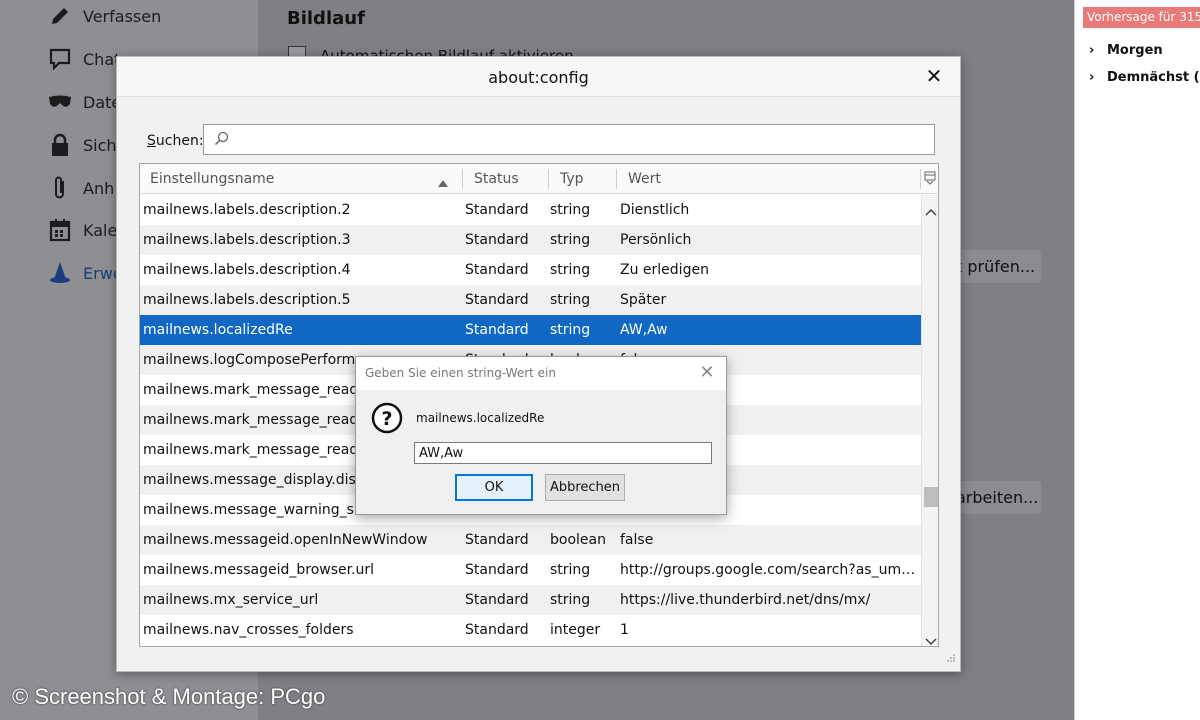  Describe the element at coordinates (248, 630) in the screenshot. I see `pref-name-cell: mailnews.nav_crosses_folders` at that location.